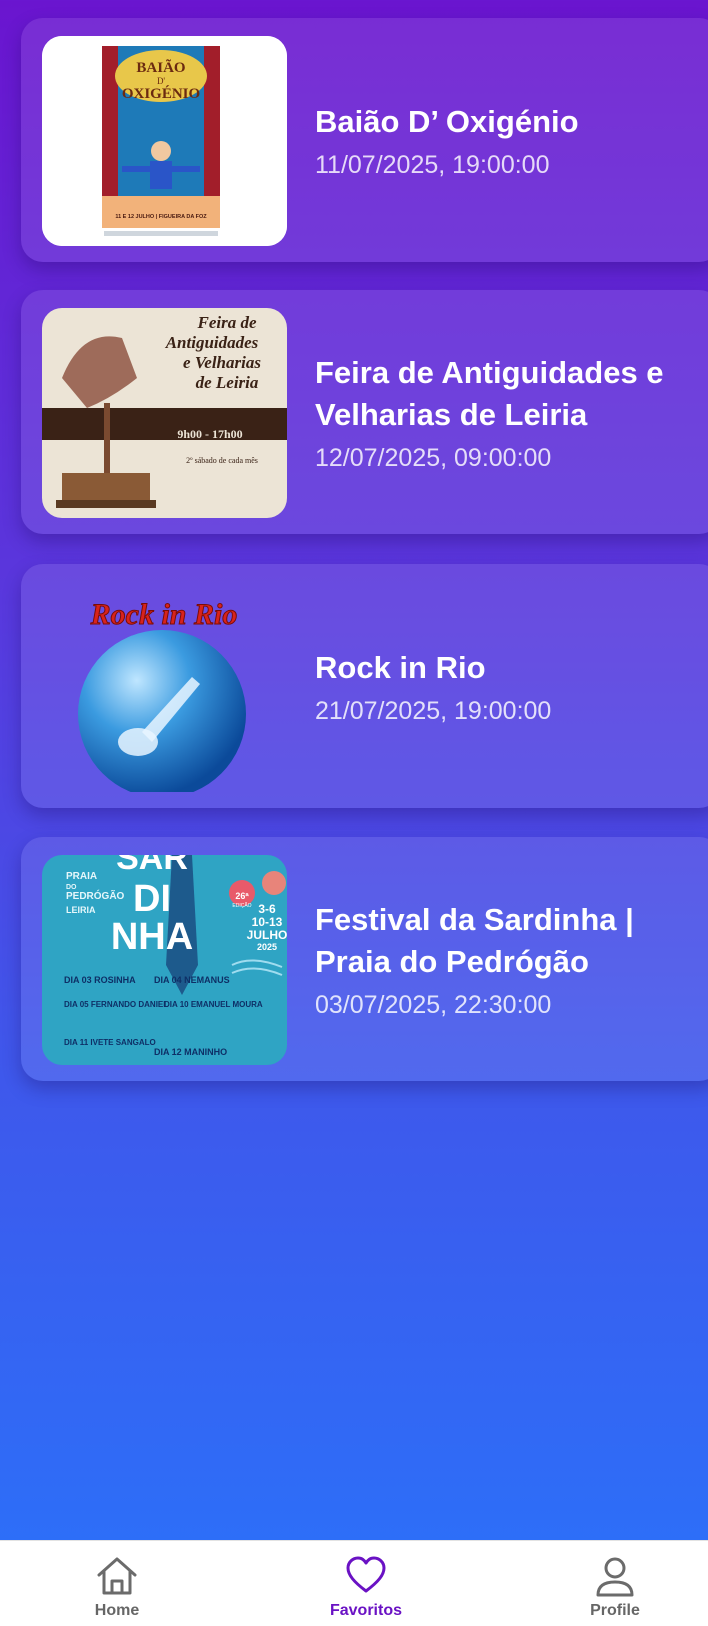 Image resolution: width=708 pixels, height=1626 pixels. I want to click on svg-text: LEIRIA, so click(81, 910).